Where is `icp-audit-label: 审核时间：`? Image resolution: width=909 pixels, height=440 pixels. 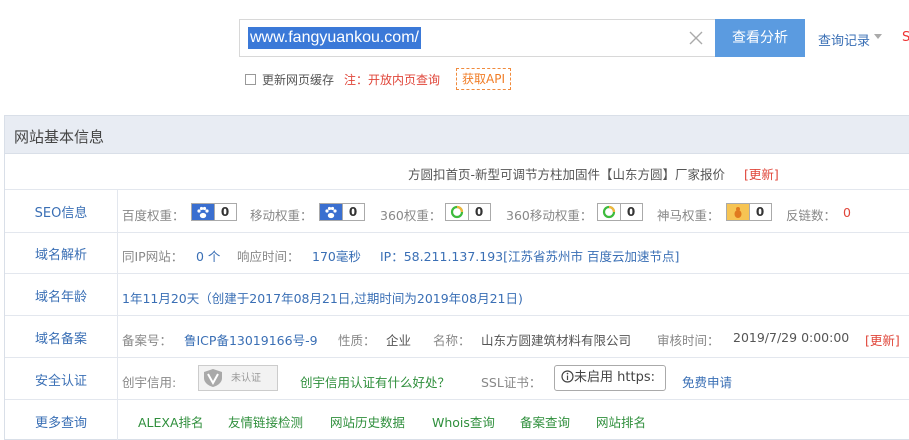
icp-audit-label: 审核时间： is located at coordinates (688, 340).